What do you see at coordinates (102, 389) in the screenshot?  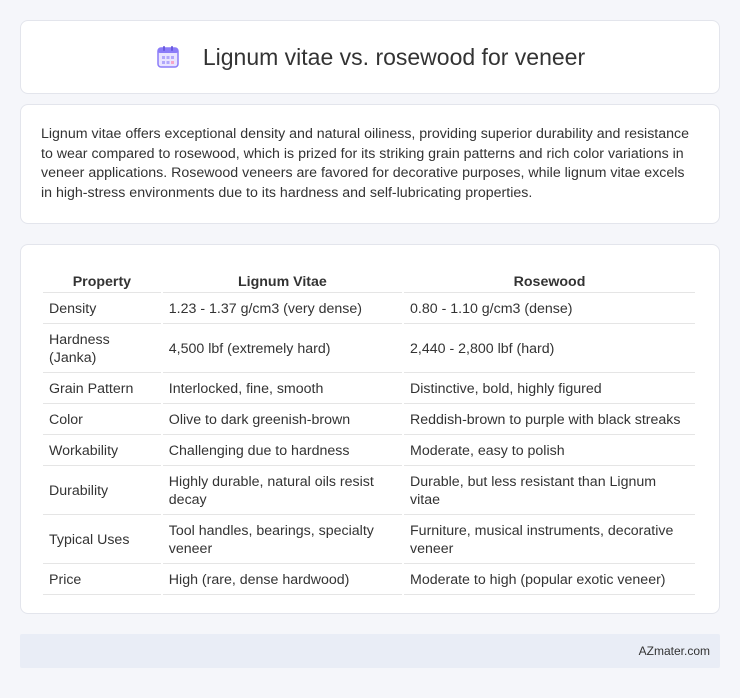 I see `cell-property: Grain Pattern` at bounding box center [102, 389].